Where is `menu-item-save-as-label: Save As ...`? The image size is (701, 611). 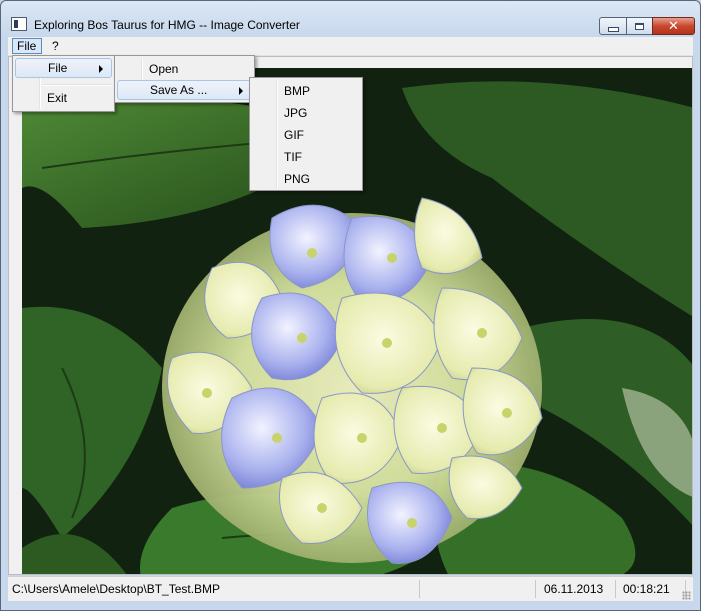
menu-item-save-as-label: Save As ... is located at coordinates (179, 90).